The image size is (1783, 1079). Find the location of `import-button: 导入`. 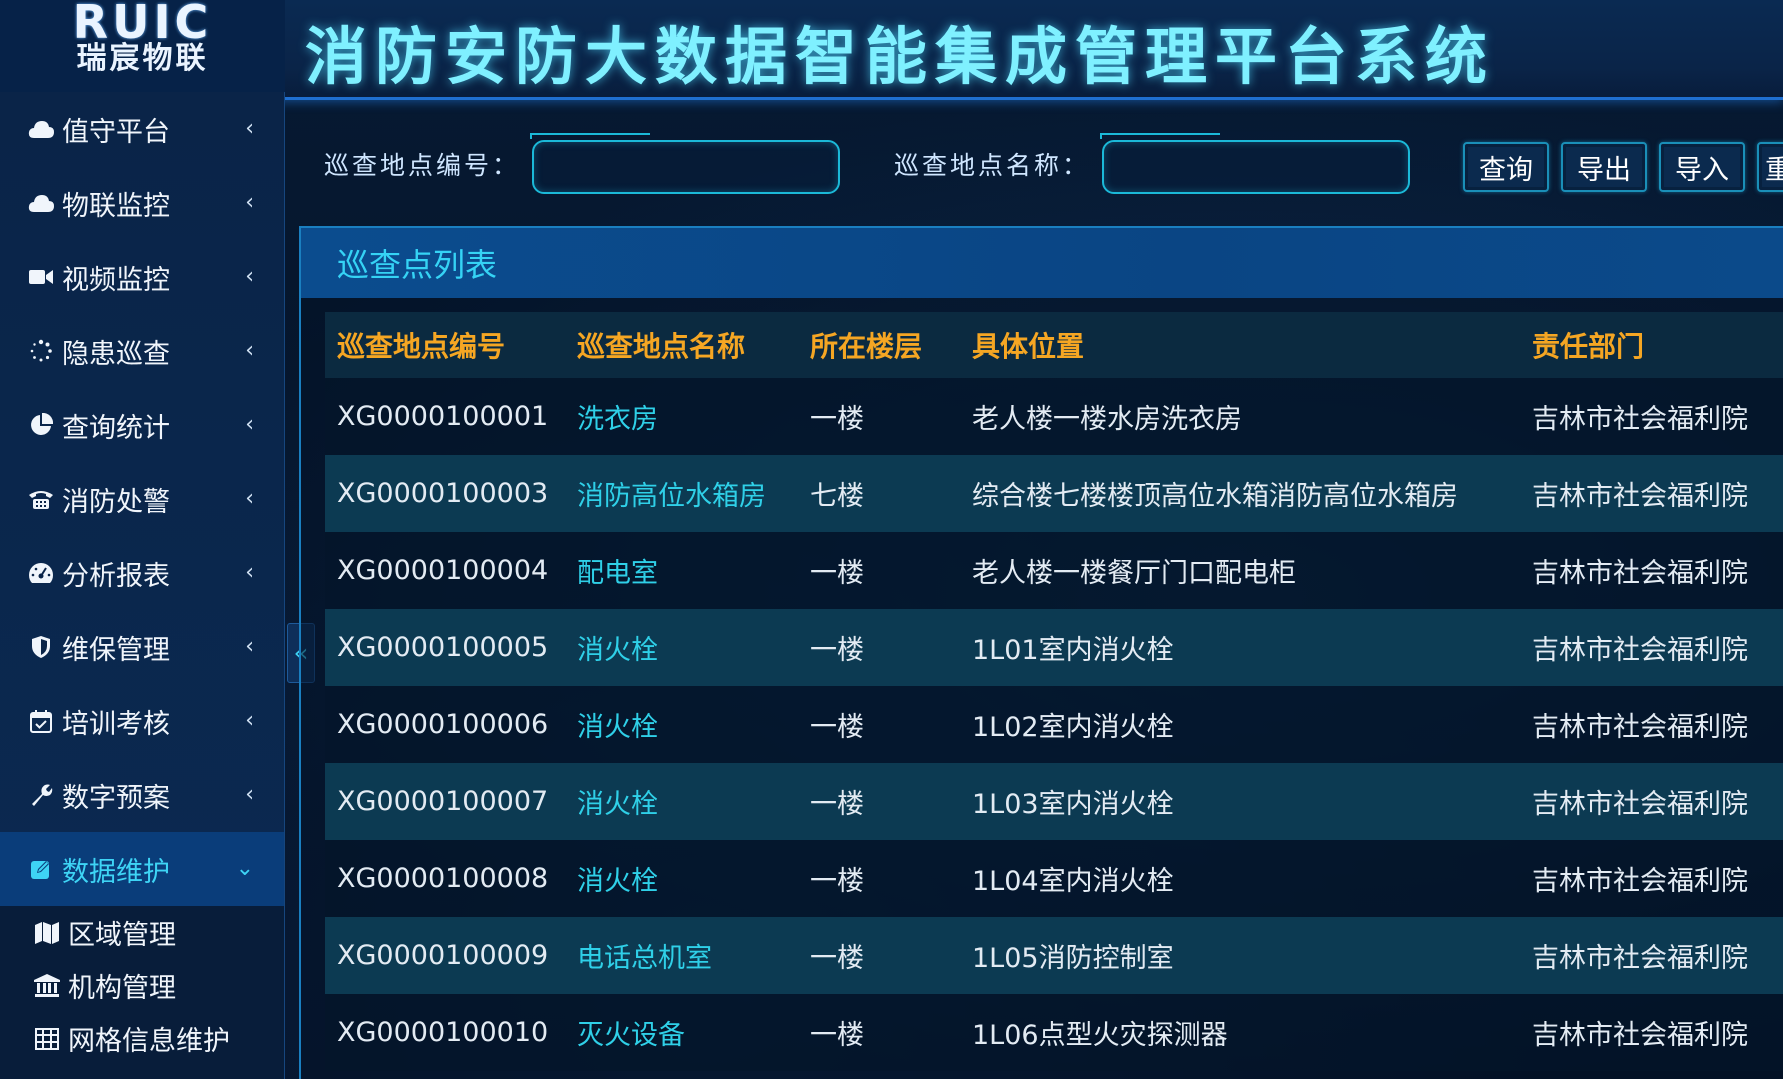

import-button: 导入 is located at coordinates (1702, 167).